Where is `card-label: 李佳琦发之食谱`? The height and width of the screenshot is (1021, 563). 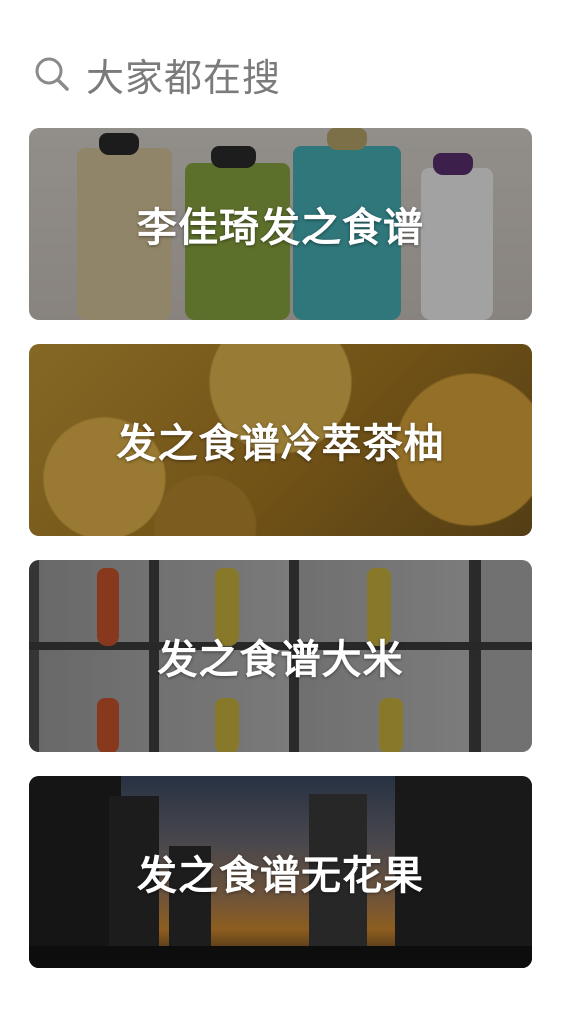
card-label: 李佳琦发之食谱 is located at coordinates (280, 228).